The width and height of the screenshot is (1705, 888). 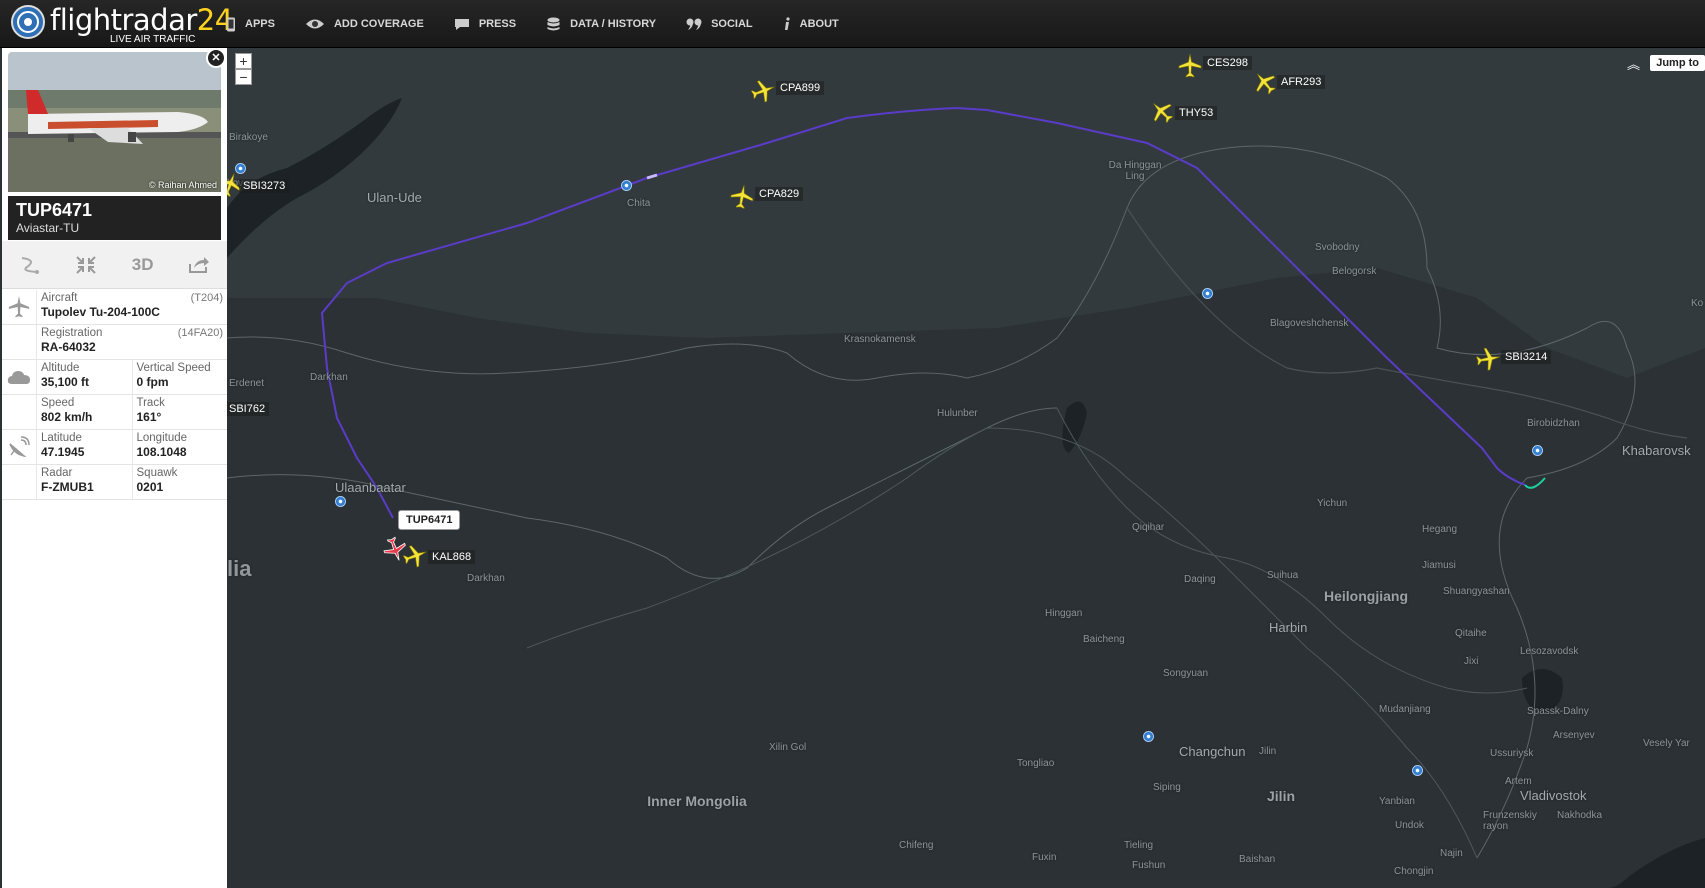 I want to click on detail-row-position: Latitude 47.1945 Longitude 108.1048, so click(x=114, y=447).